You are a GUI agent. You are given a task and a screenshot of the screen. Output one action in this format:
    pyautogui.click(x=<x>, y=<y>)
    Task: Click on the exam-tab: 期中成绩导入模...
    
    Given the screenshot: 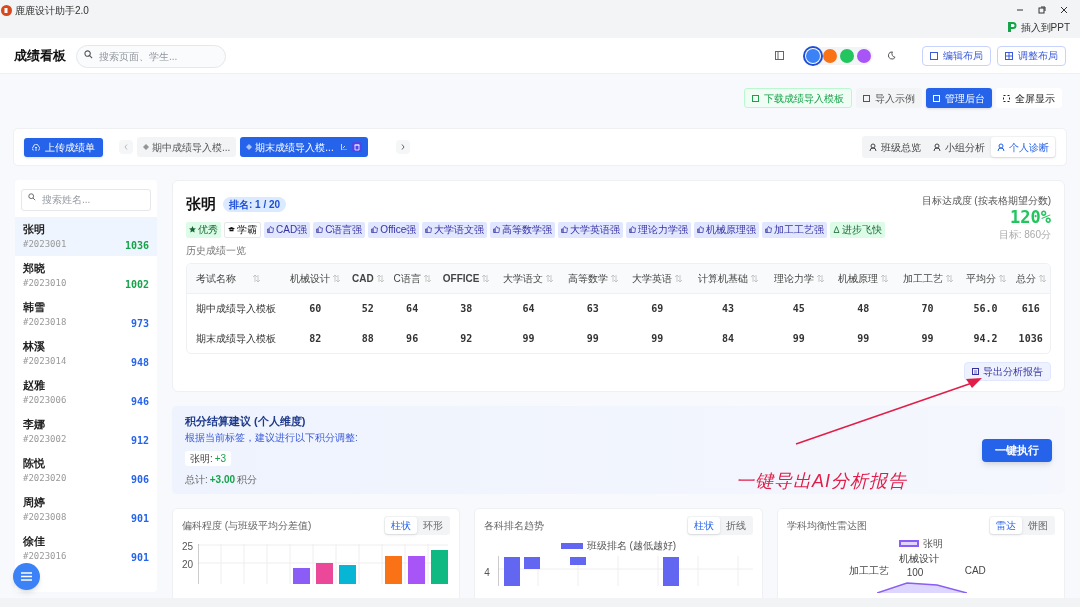 What is the action you would take?
    pyautogui.click(x=187, y=147)
    